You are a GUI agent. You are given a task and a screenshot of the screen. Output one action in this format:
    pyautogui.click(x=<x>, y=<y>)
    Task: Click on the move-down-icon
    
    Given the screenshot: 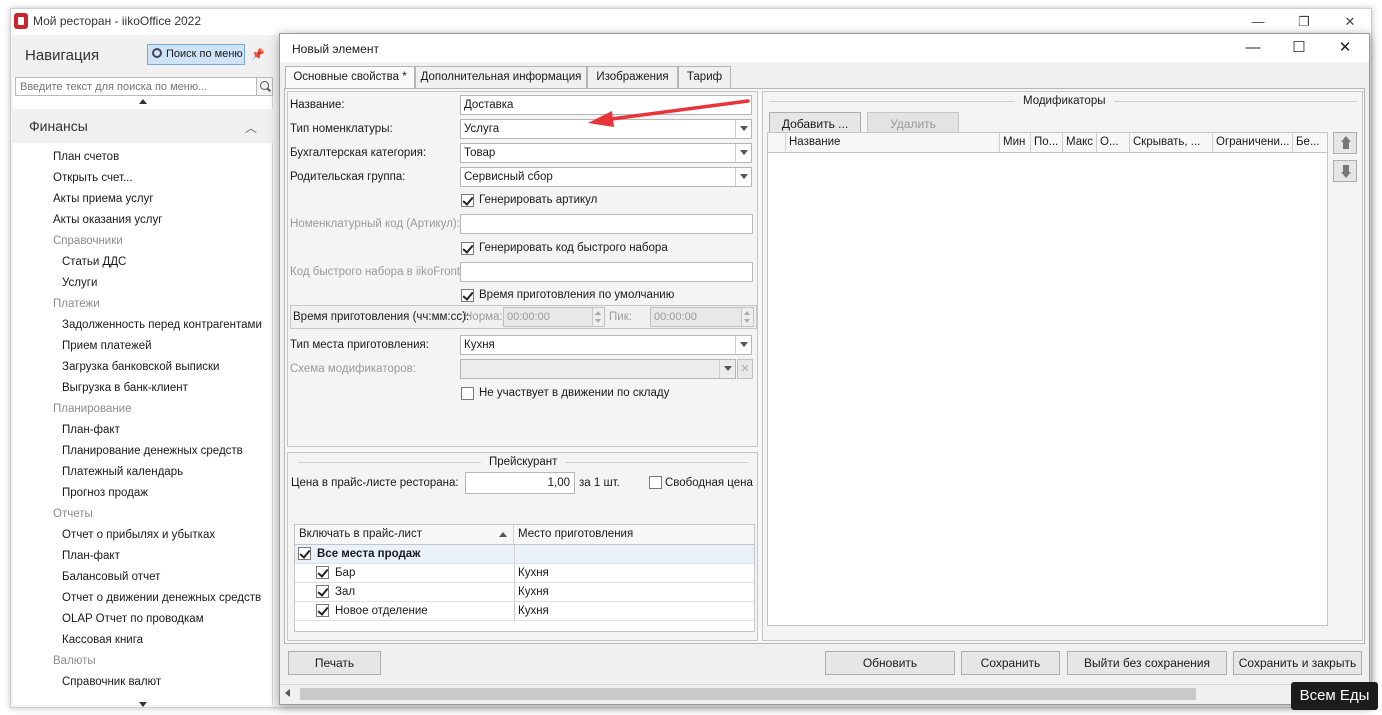 What is the action you would take?
    pyautogui.click(x=1345, y=171)
    